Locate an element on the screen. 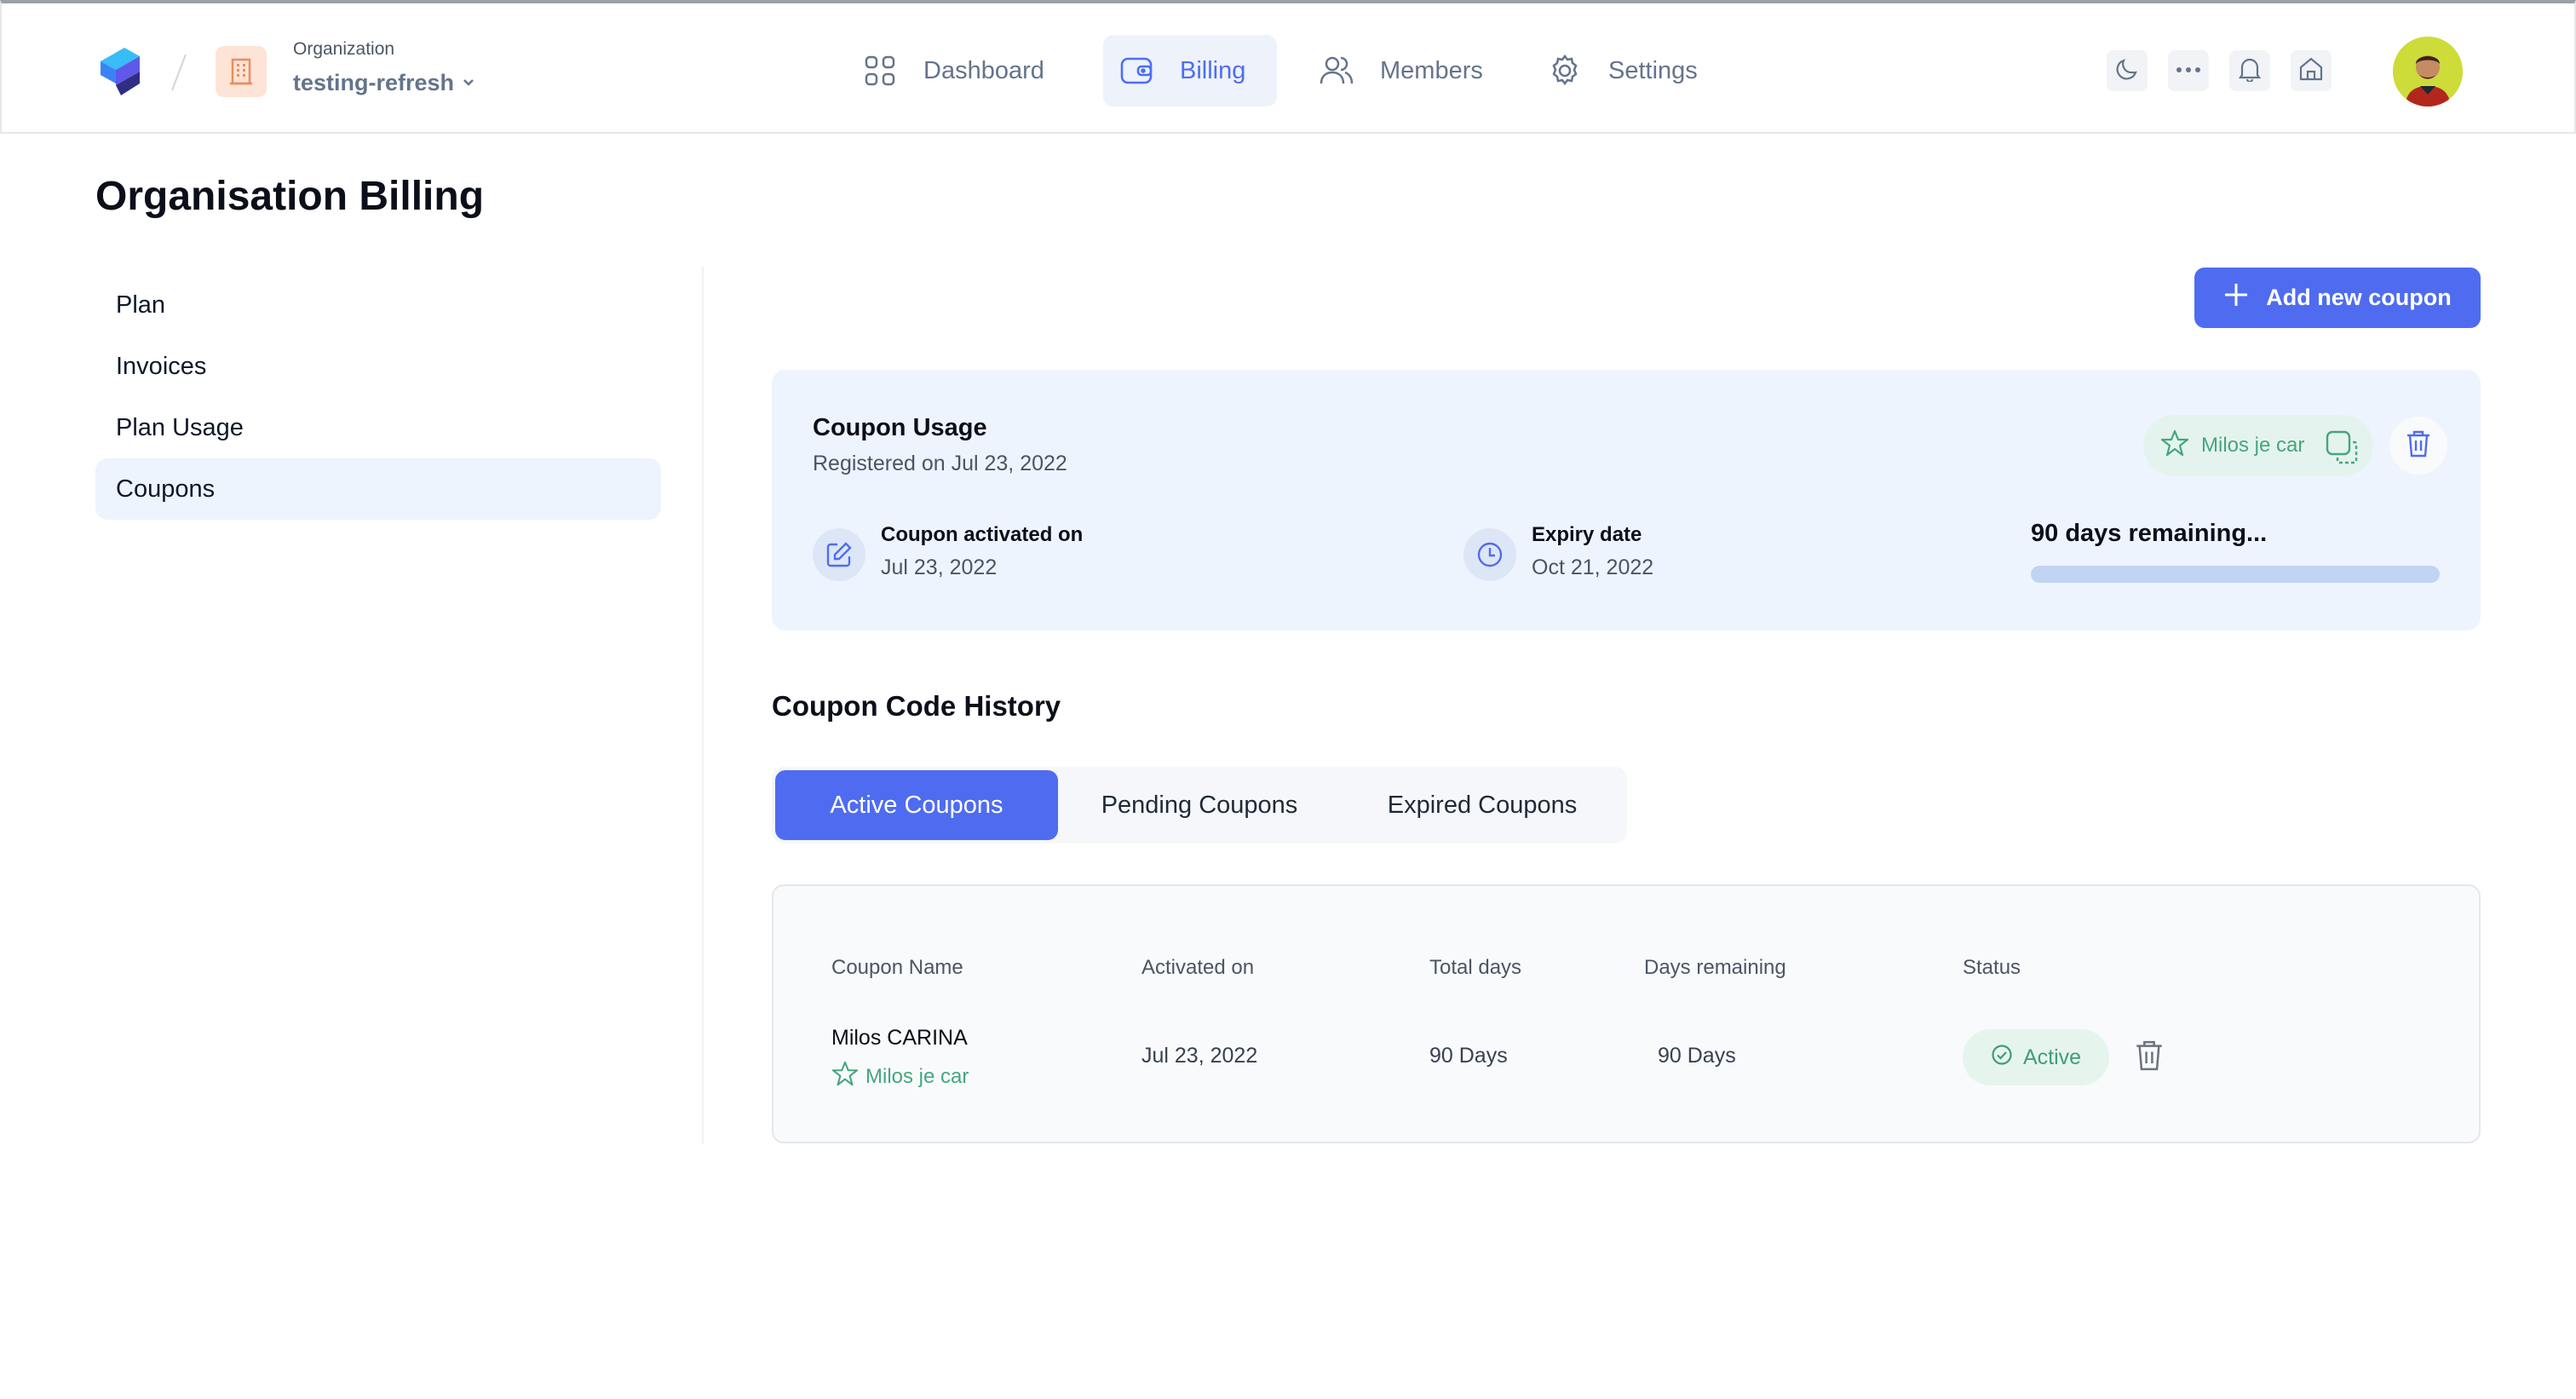 The height and width of the screenshot is (1399, 2576). status-text: Active is located at coordinates (2052, 1057).